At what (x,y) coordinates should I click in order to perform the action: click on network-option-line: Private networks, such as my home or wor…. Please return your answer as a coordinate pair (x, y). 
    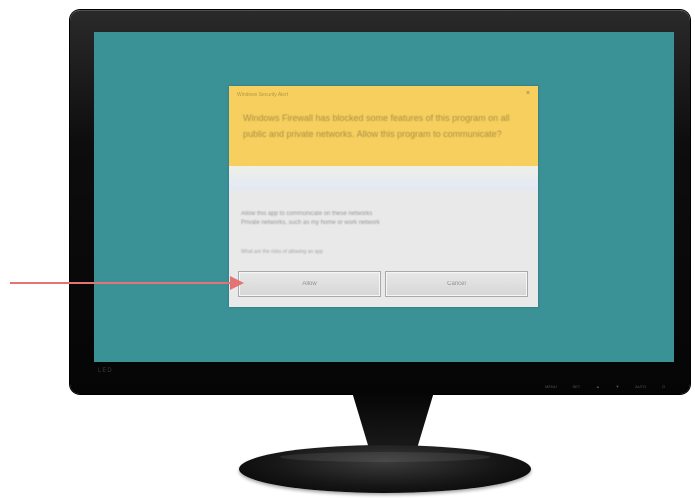
    Looking at the image, I should click on (386, 223).